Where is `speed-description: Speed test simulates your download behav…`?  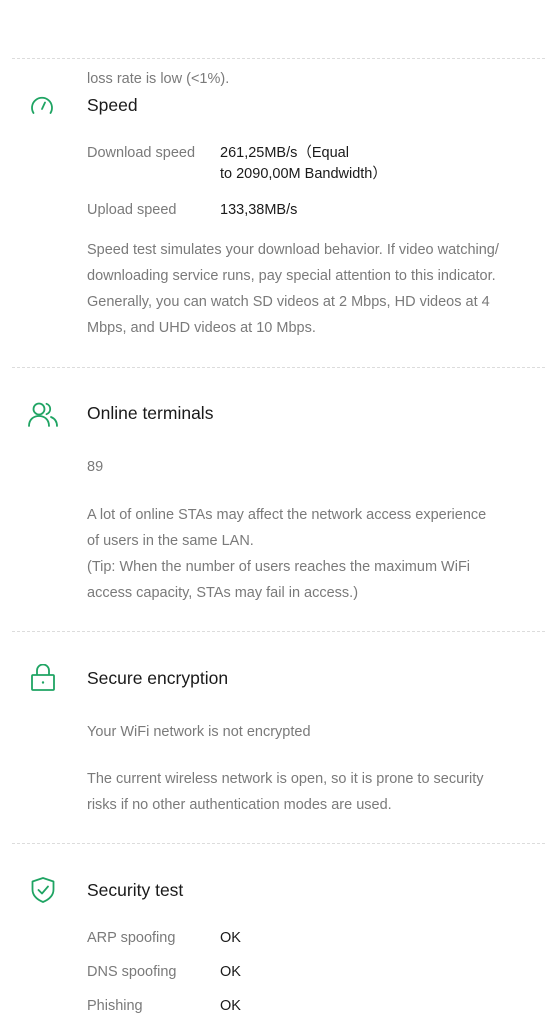 speed-description: Speed test simulates your download behav… is located at coordinates (293, 289).